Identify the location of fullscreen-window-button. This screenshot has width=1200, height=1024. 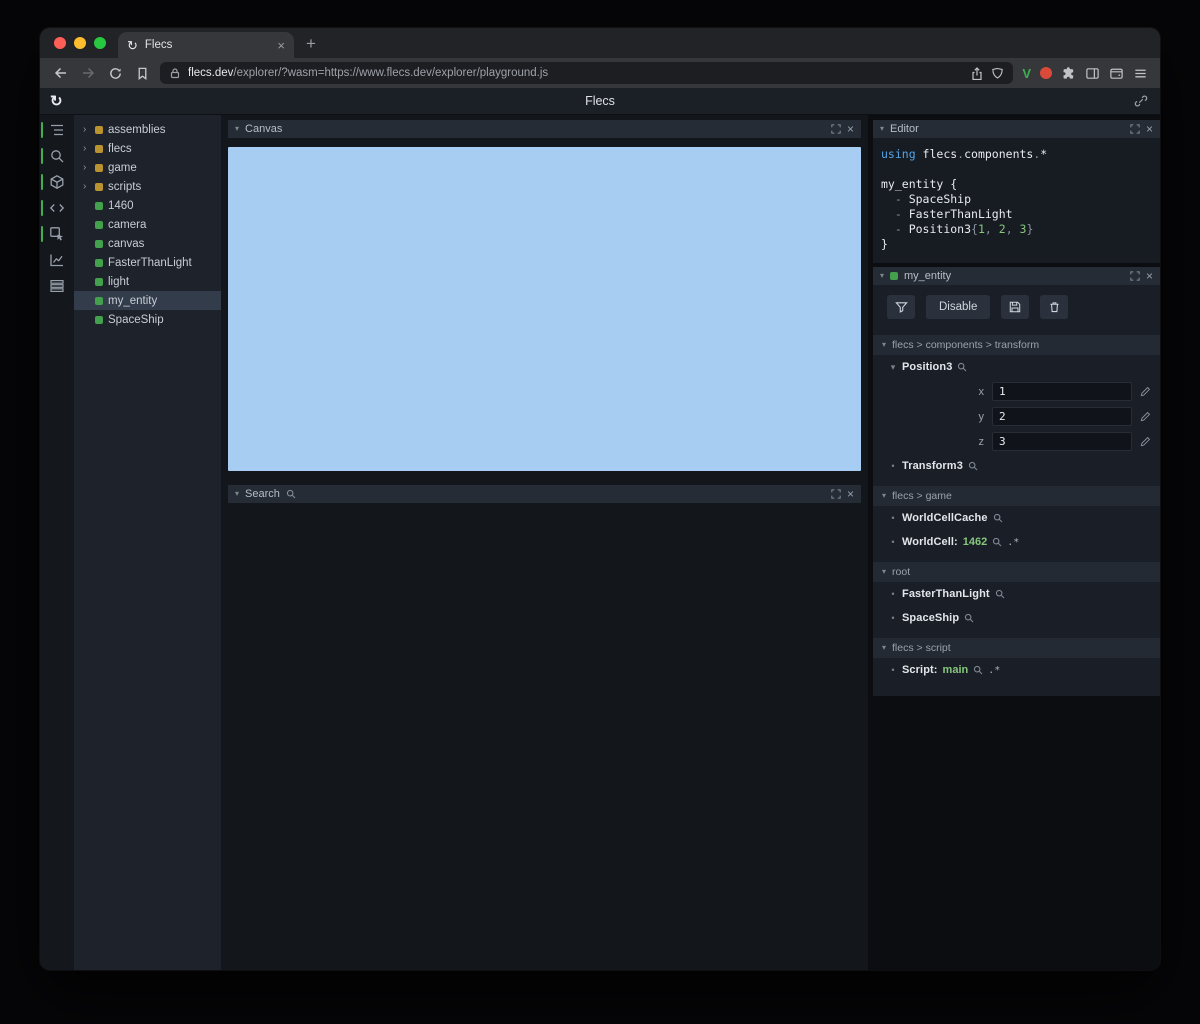
(100, 43).